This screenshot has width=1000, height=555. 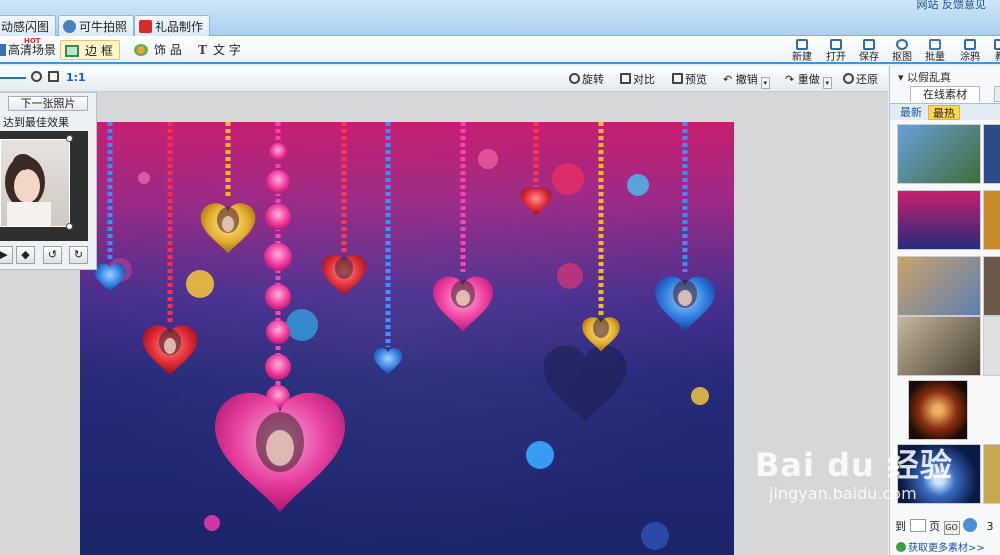 I want to click on open-button: 打开, so click(x=836, y=51).